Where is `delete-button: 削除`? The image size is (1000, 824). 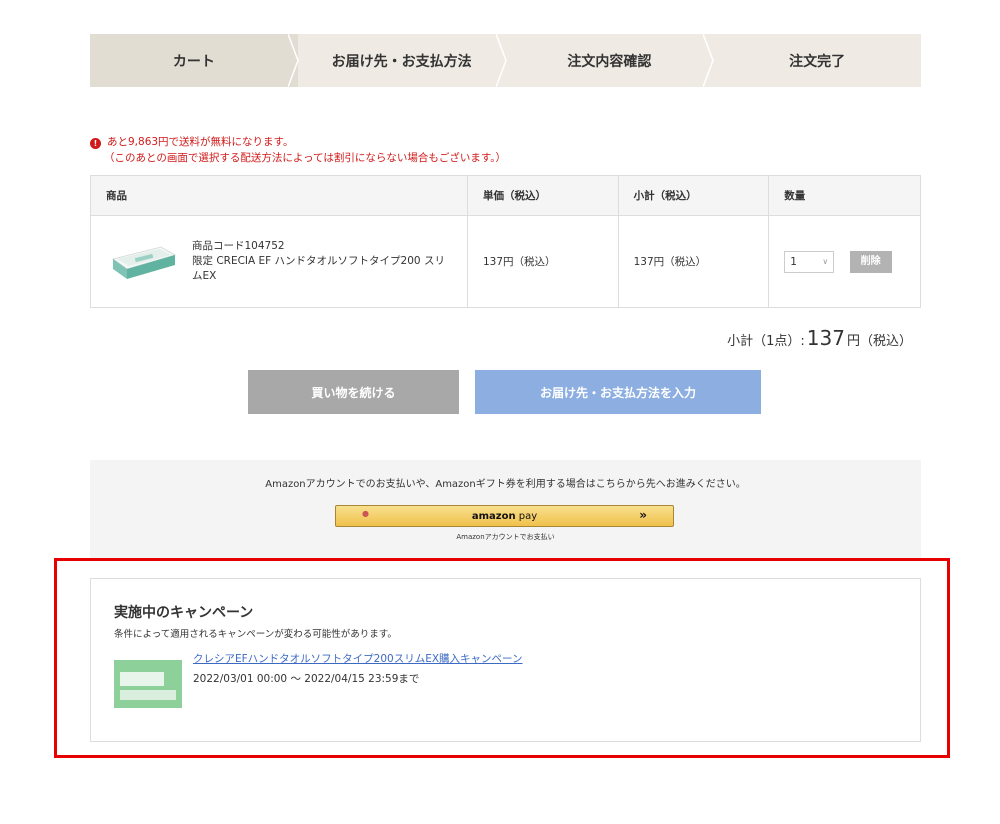 delete-button: 削除 is located at coordinates (870, 261).